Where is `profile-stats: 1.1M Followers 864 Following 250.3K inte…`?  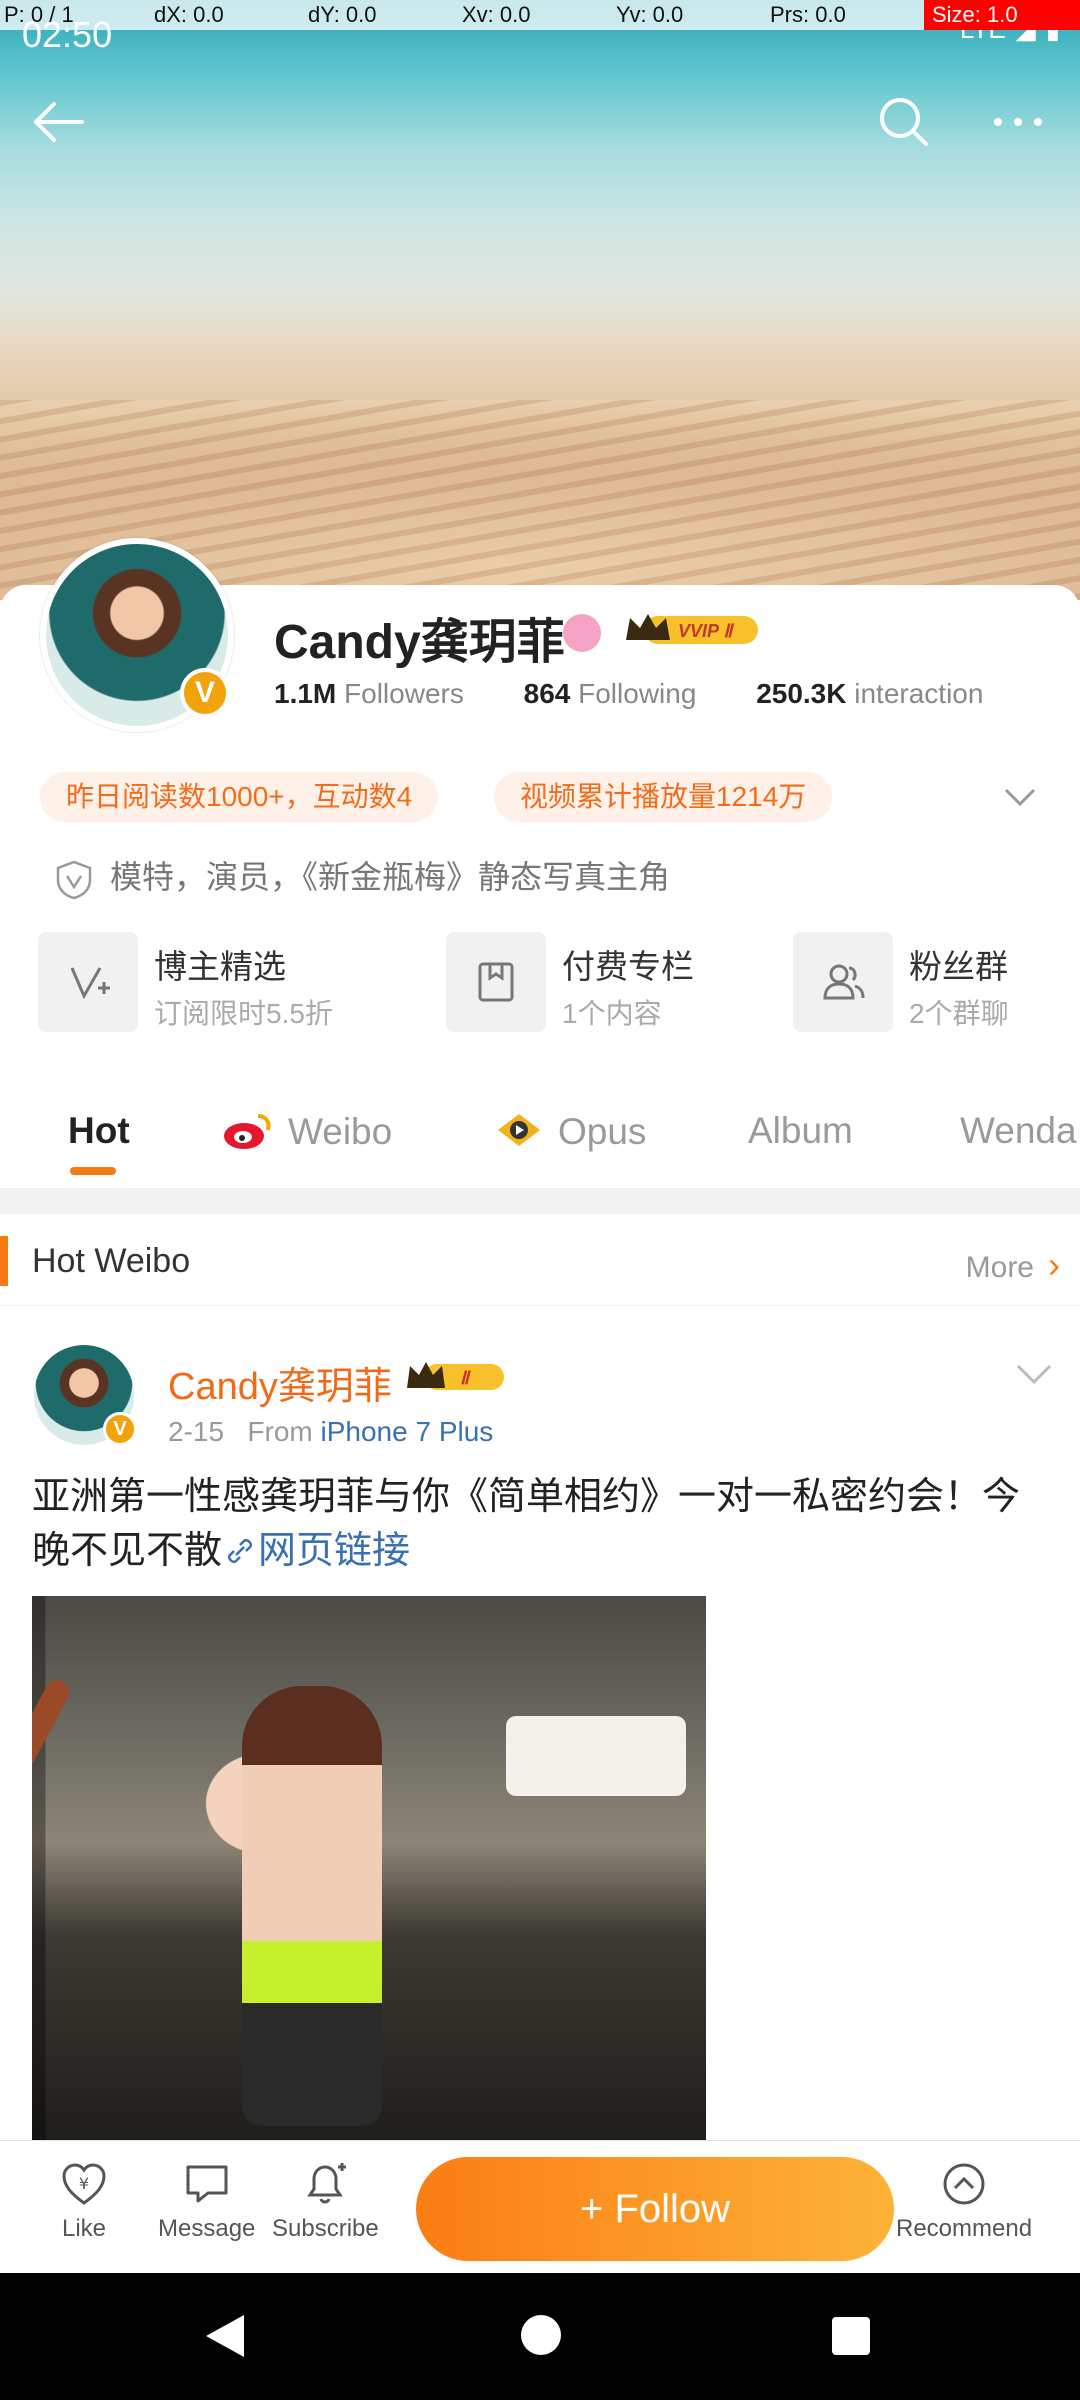
profile-stats: 1.1M Followers 864 Following 250.3K inte… is located at coordinates (654, 694).